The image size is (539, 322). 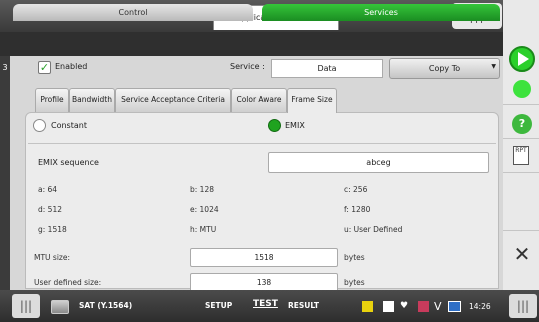 I want to click on power-icon, so click(x=367, y=306).